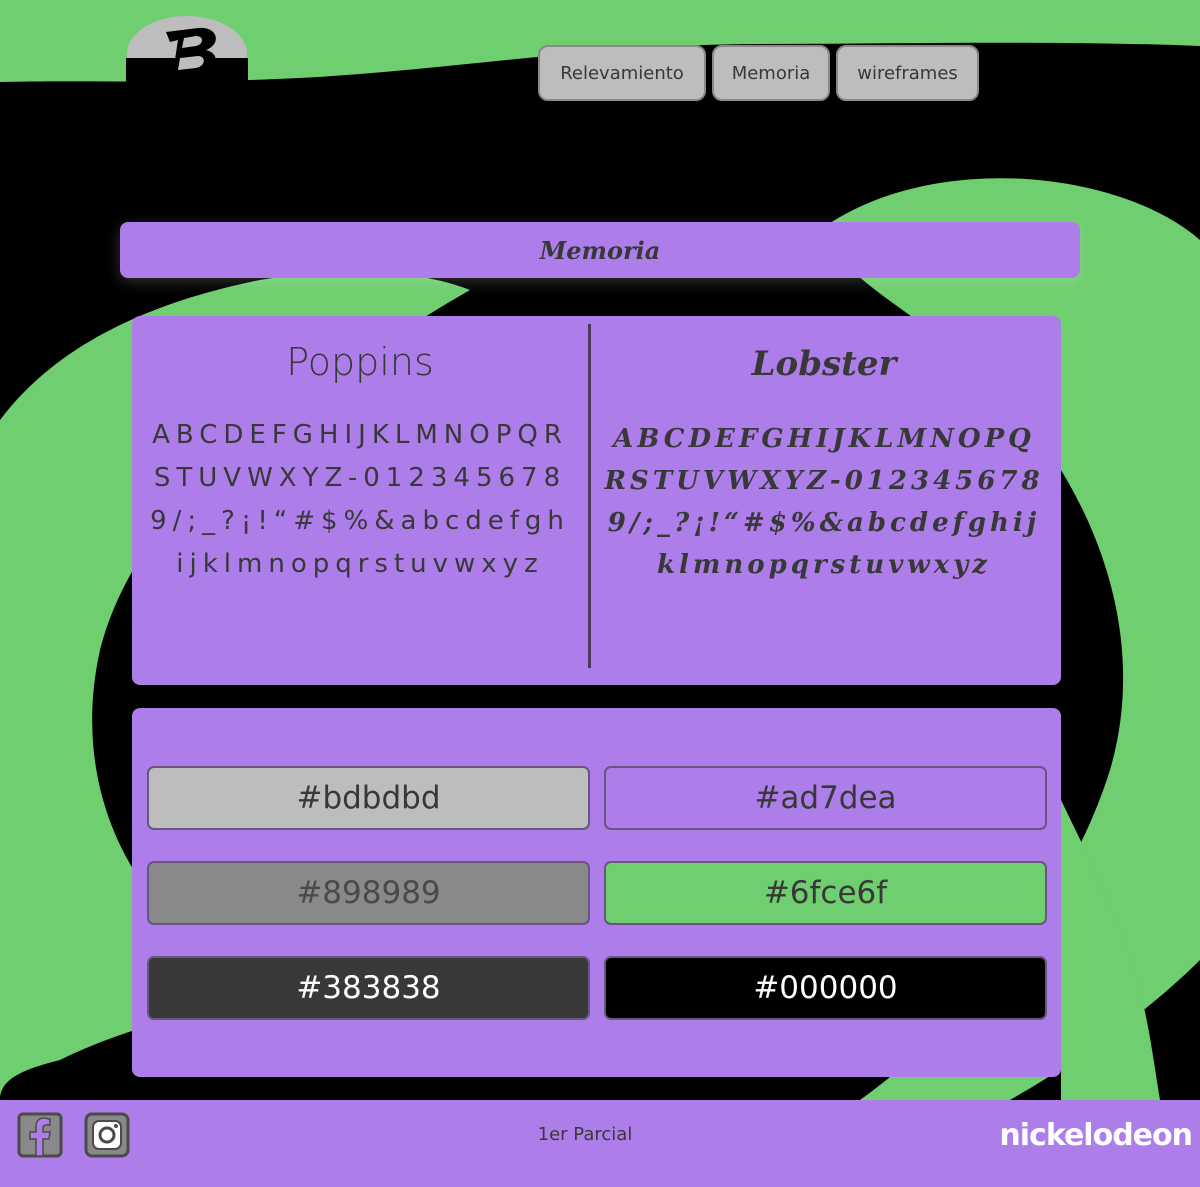  What do you see at coordinates (824, 364) in the screenshot?
I see `font-name-lobster: Lobster` at bounding box center [824, 364].